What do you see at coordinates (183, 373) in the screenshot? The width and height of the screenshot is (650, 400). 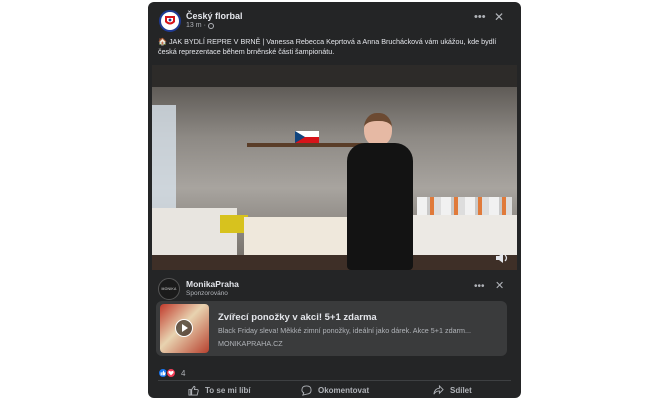 I see `reaction-count: 4` at bounding box center [183, 373].